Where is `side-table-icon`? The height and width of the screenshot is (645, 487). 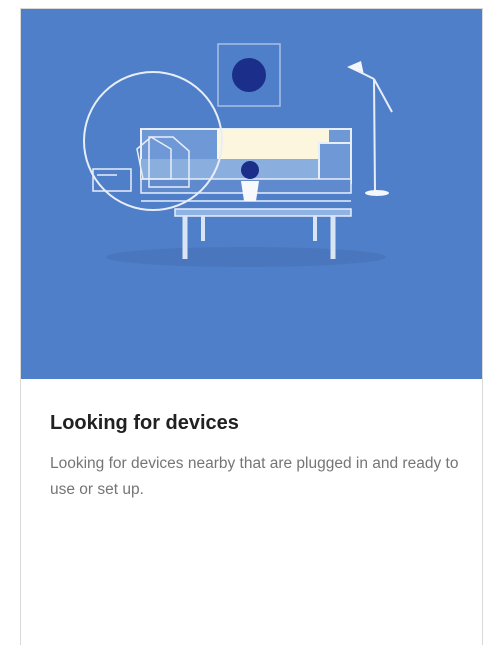 side-table-icon is located at coordinates (112, 180).